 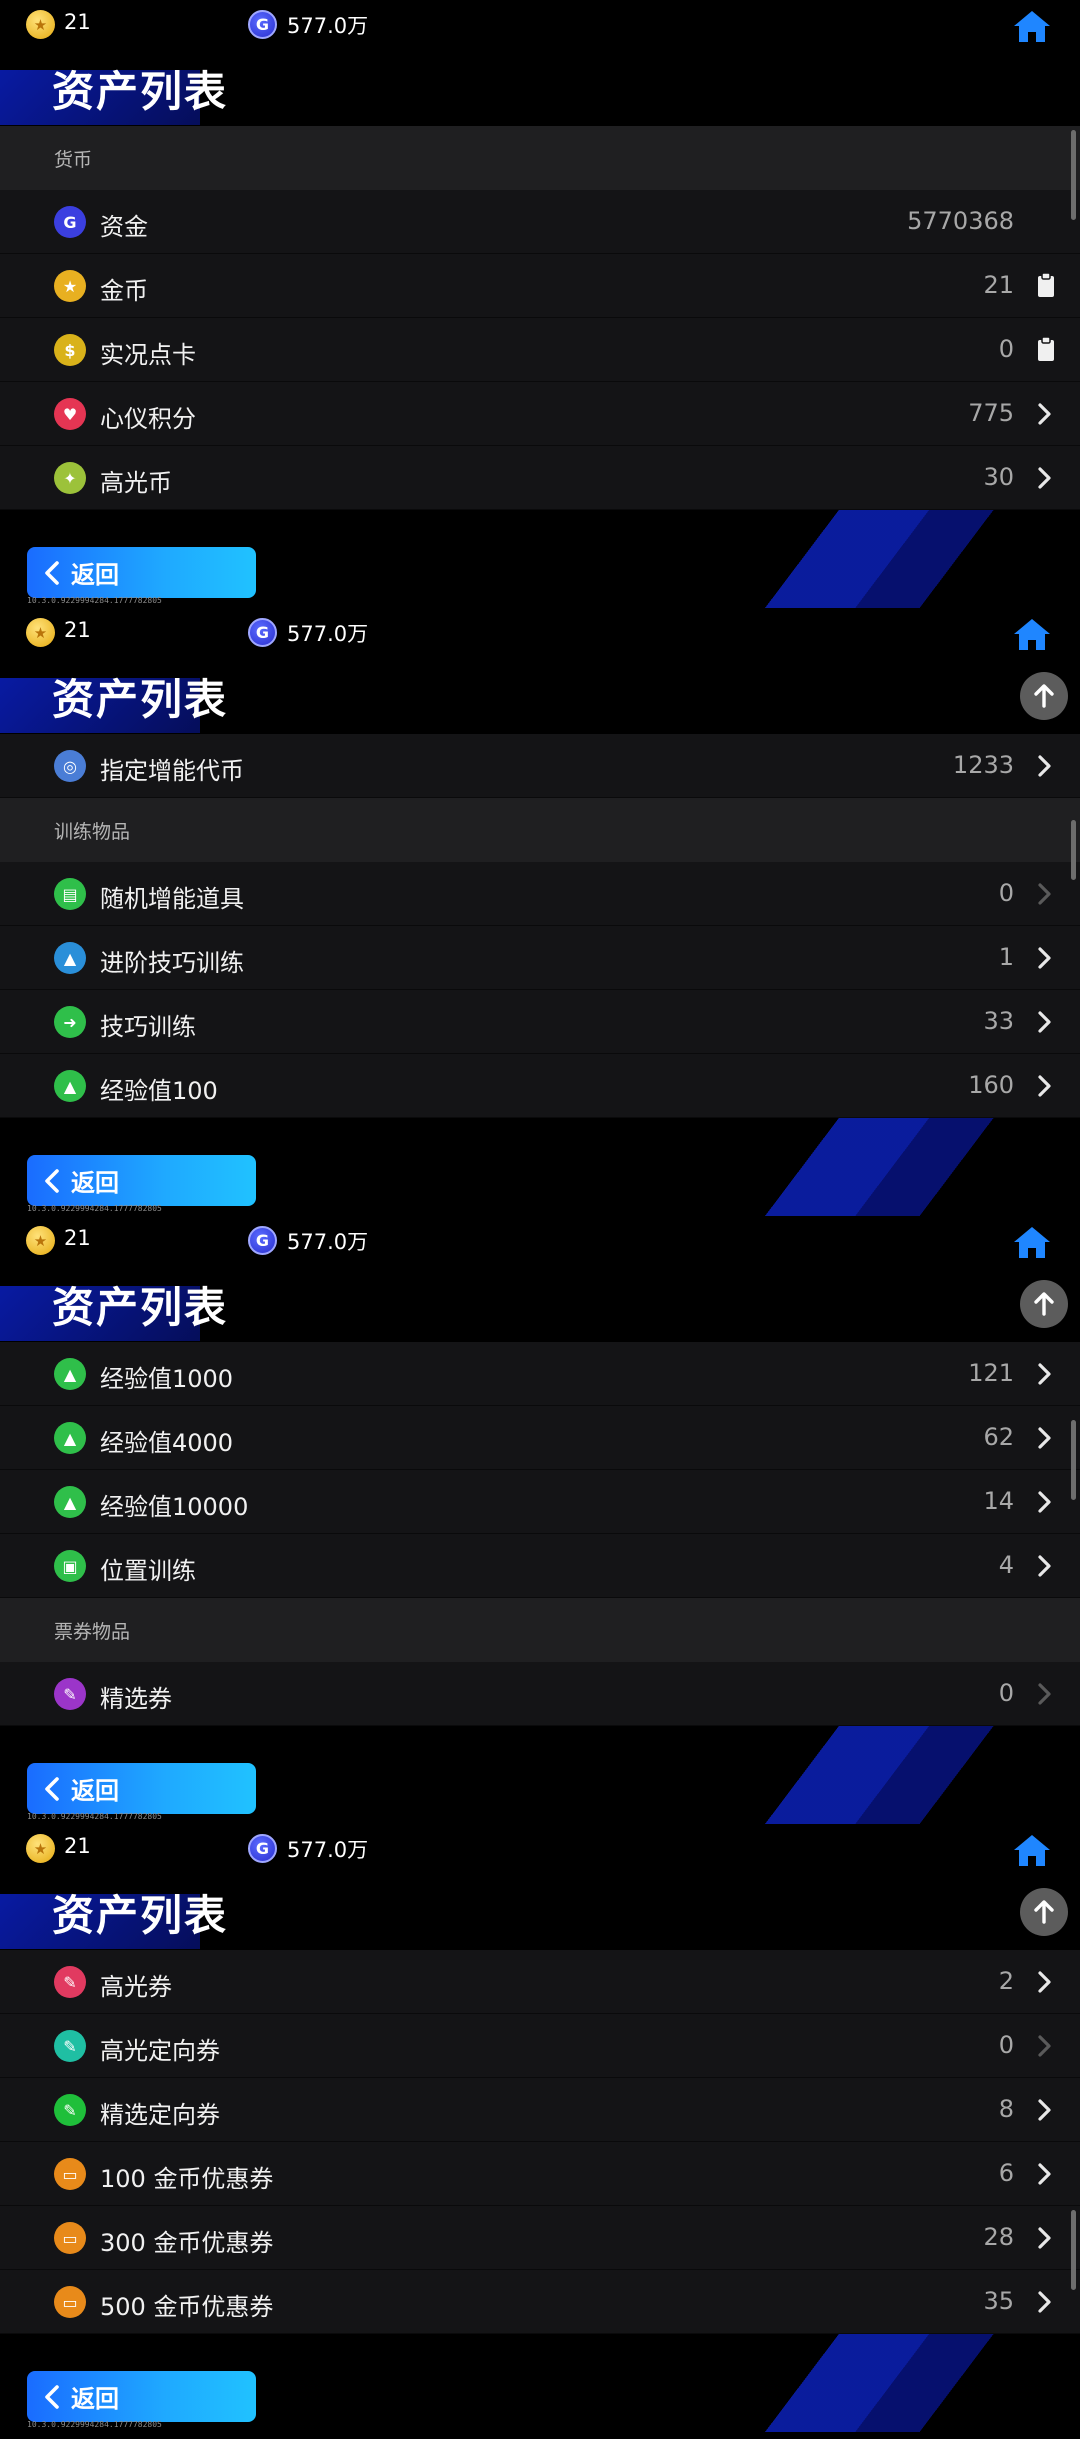 What do you see at coordinates (136, 1699) in the screenshot?
I see `asset-label: 精选券` at bounding box center [136, 1699].